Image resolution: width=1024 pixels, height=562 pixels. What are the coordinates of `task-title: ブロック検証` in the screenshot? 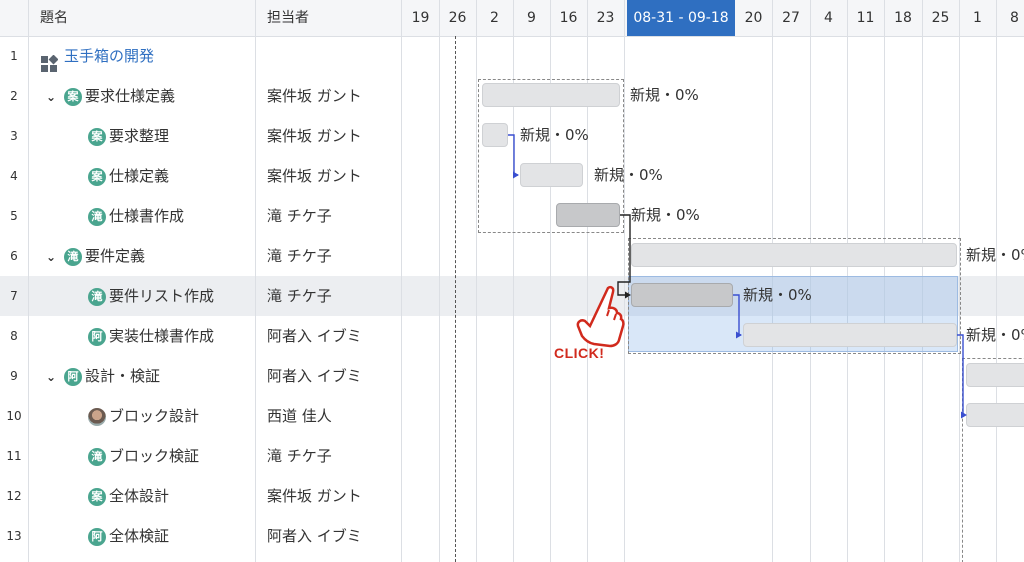 It's located at (154, 456).